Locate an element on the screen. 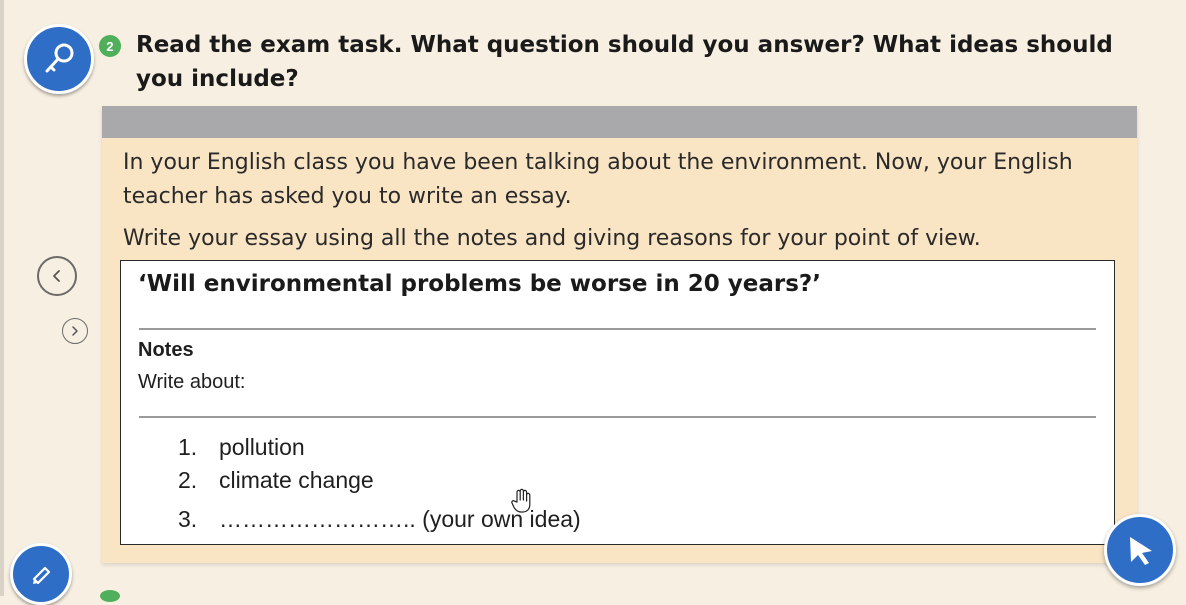  task-card-header is located at coordinates (619, 122).